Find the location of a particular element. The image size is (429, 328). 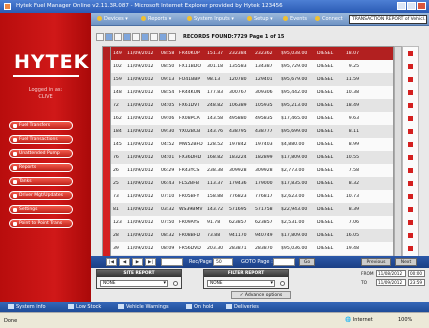

nav-unattended-pump: Unattended Pump is located at coordinates (41, 153).